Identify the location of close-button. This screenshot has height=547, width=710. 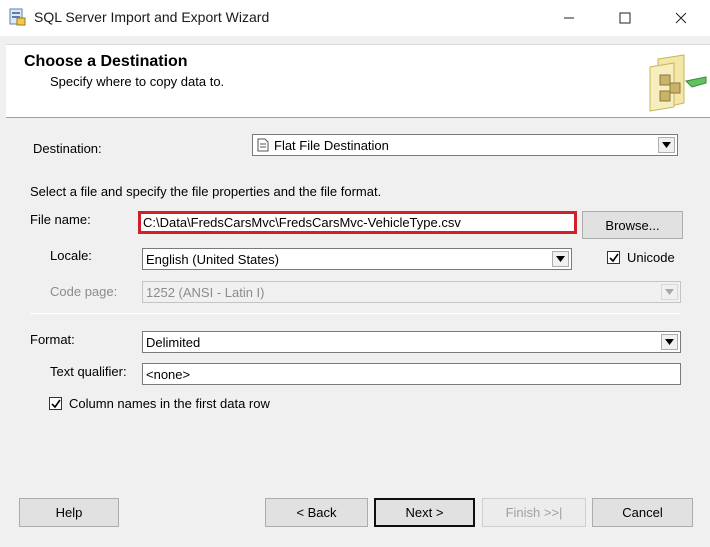
(681, 18).